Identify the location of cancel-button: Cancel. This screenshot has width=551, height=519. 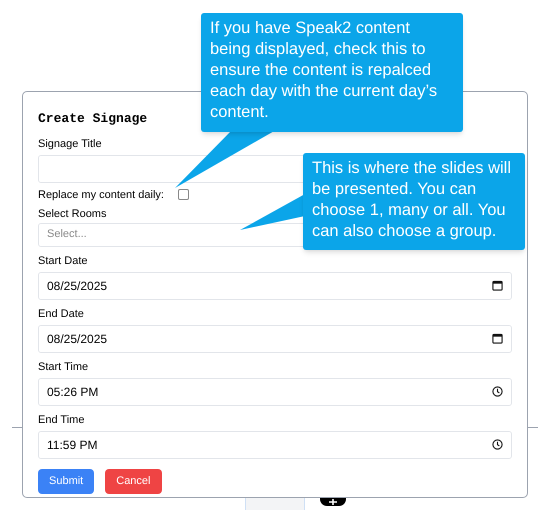
(133, 481).